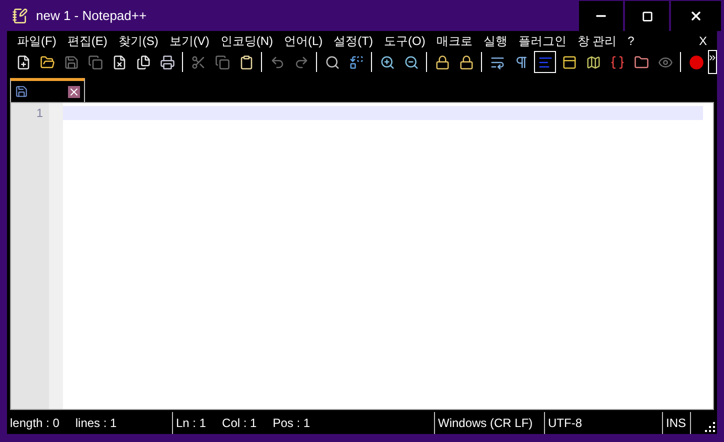 The width and height of the screenshot is (724, 442). Describe the element at coordinates (411, 62) in the screenshot. I see `zoom-out-icon` at that location.